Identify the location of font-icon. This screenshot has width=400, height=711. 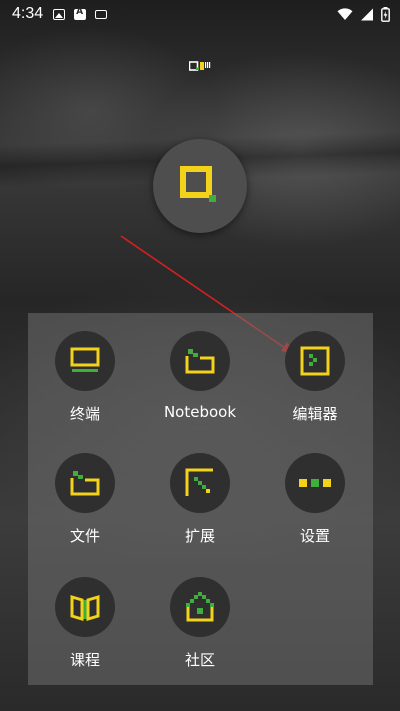
(80, 13).